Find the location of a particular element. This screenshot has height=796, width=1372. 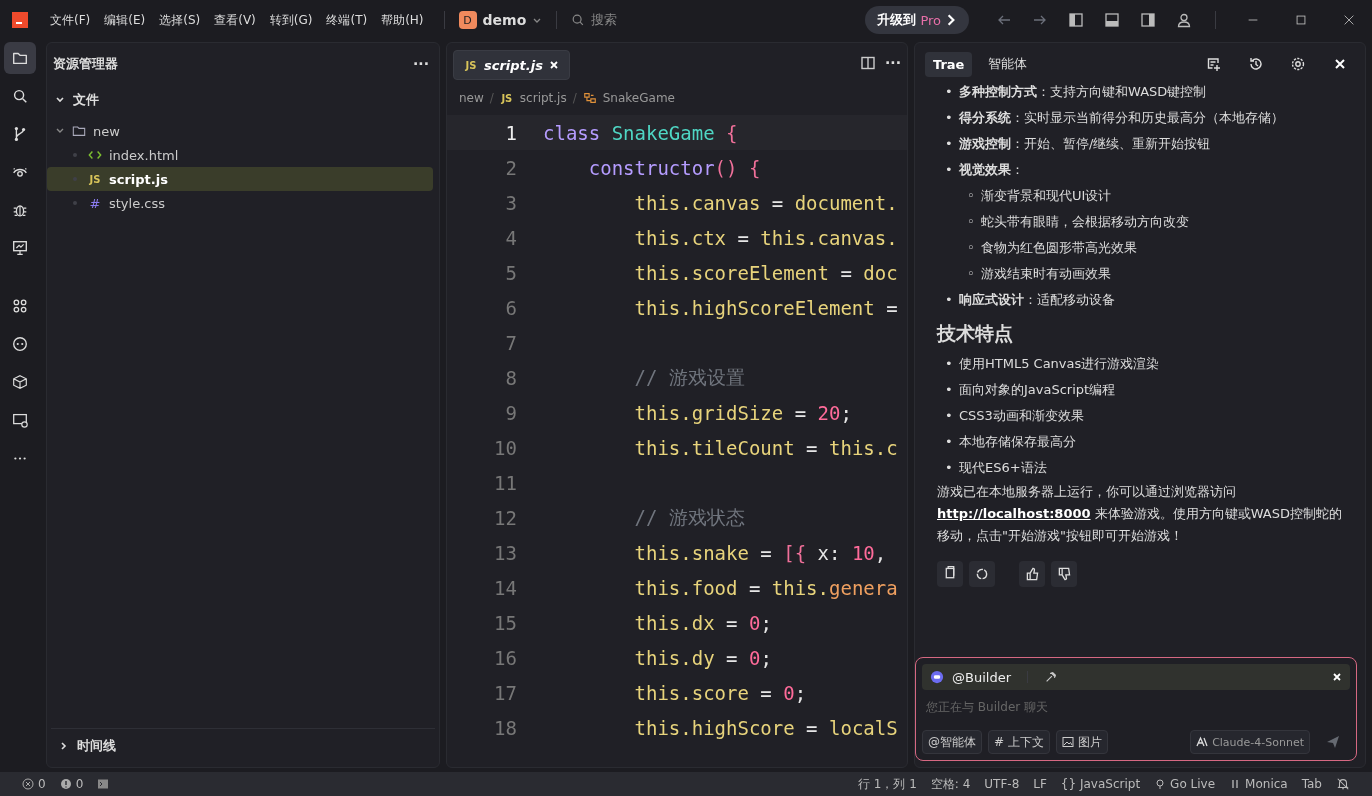

notifications-off-icon is located at coordinates (1343, 784).